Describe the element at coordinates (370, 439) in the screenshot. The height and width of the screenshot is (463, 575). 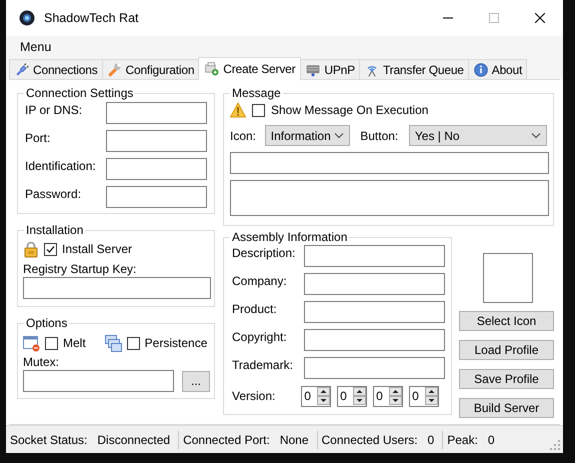
I see `status-label: Connected Users:` at that location.